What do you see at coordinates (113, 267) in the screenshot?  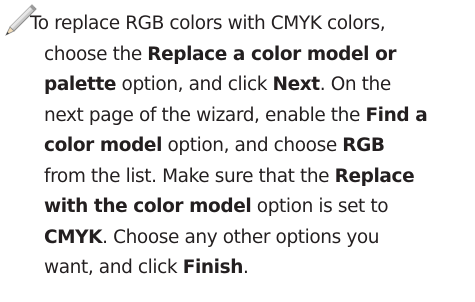 I see `note-text-run: want, and click` at bounding box center [113, 267].